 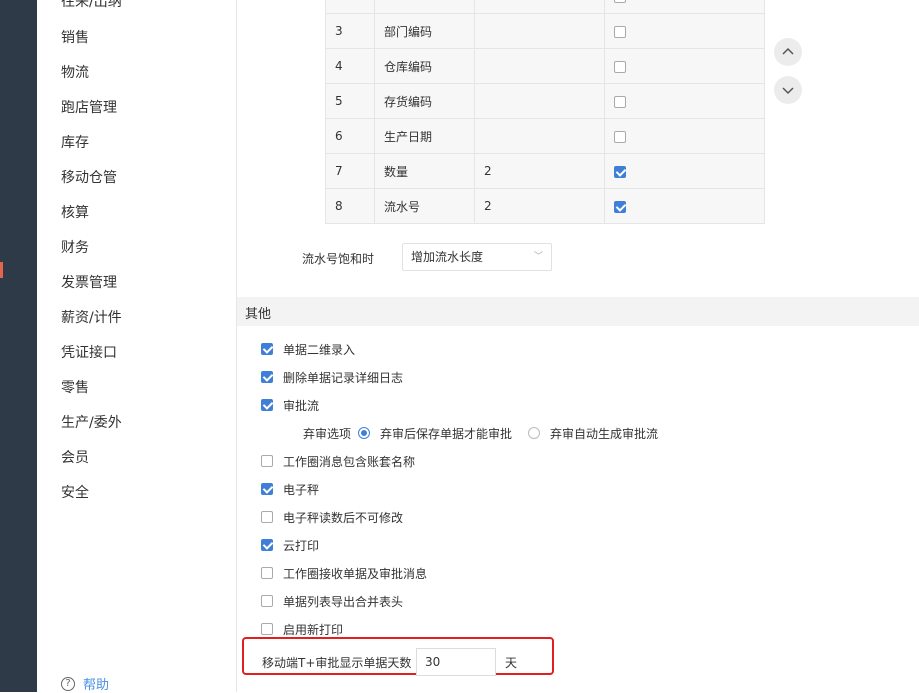 I want to click on mobile-days-unit: 天, so click(x=511, y=663).